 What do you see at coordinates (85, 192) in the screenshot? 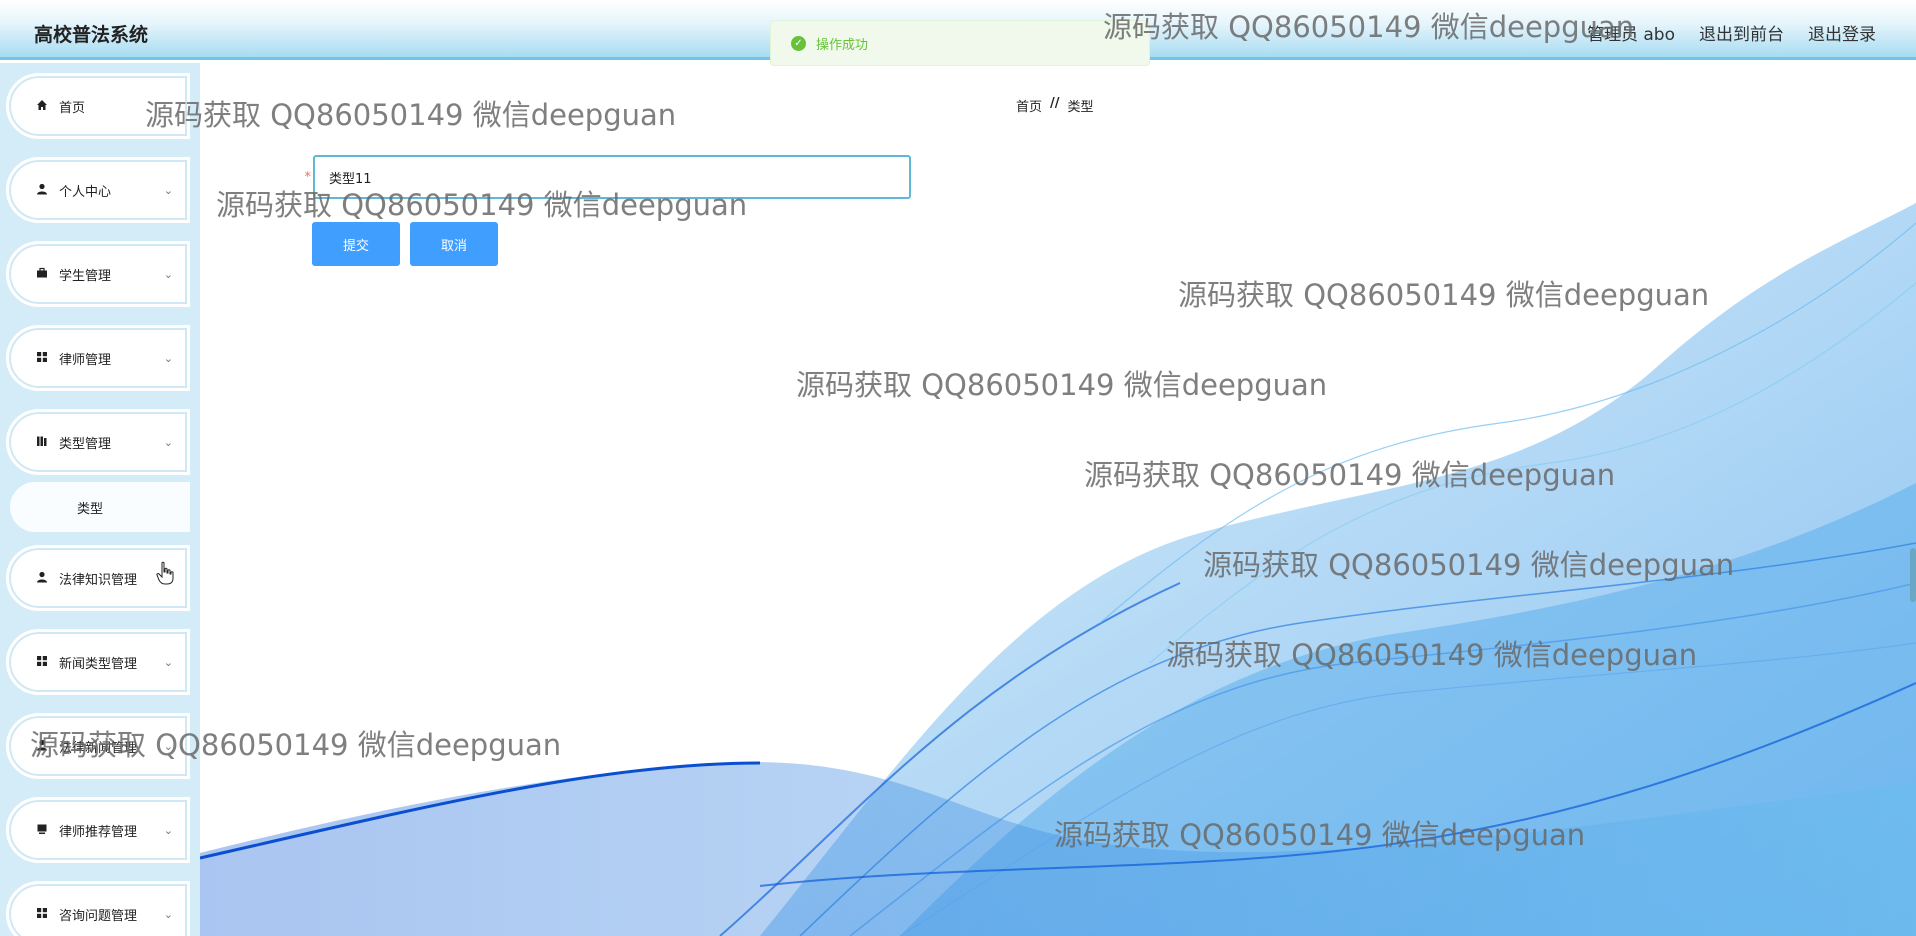
I see `sidebar-item-label: 个人中心` at bounding box center [85, 192].